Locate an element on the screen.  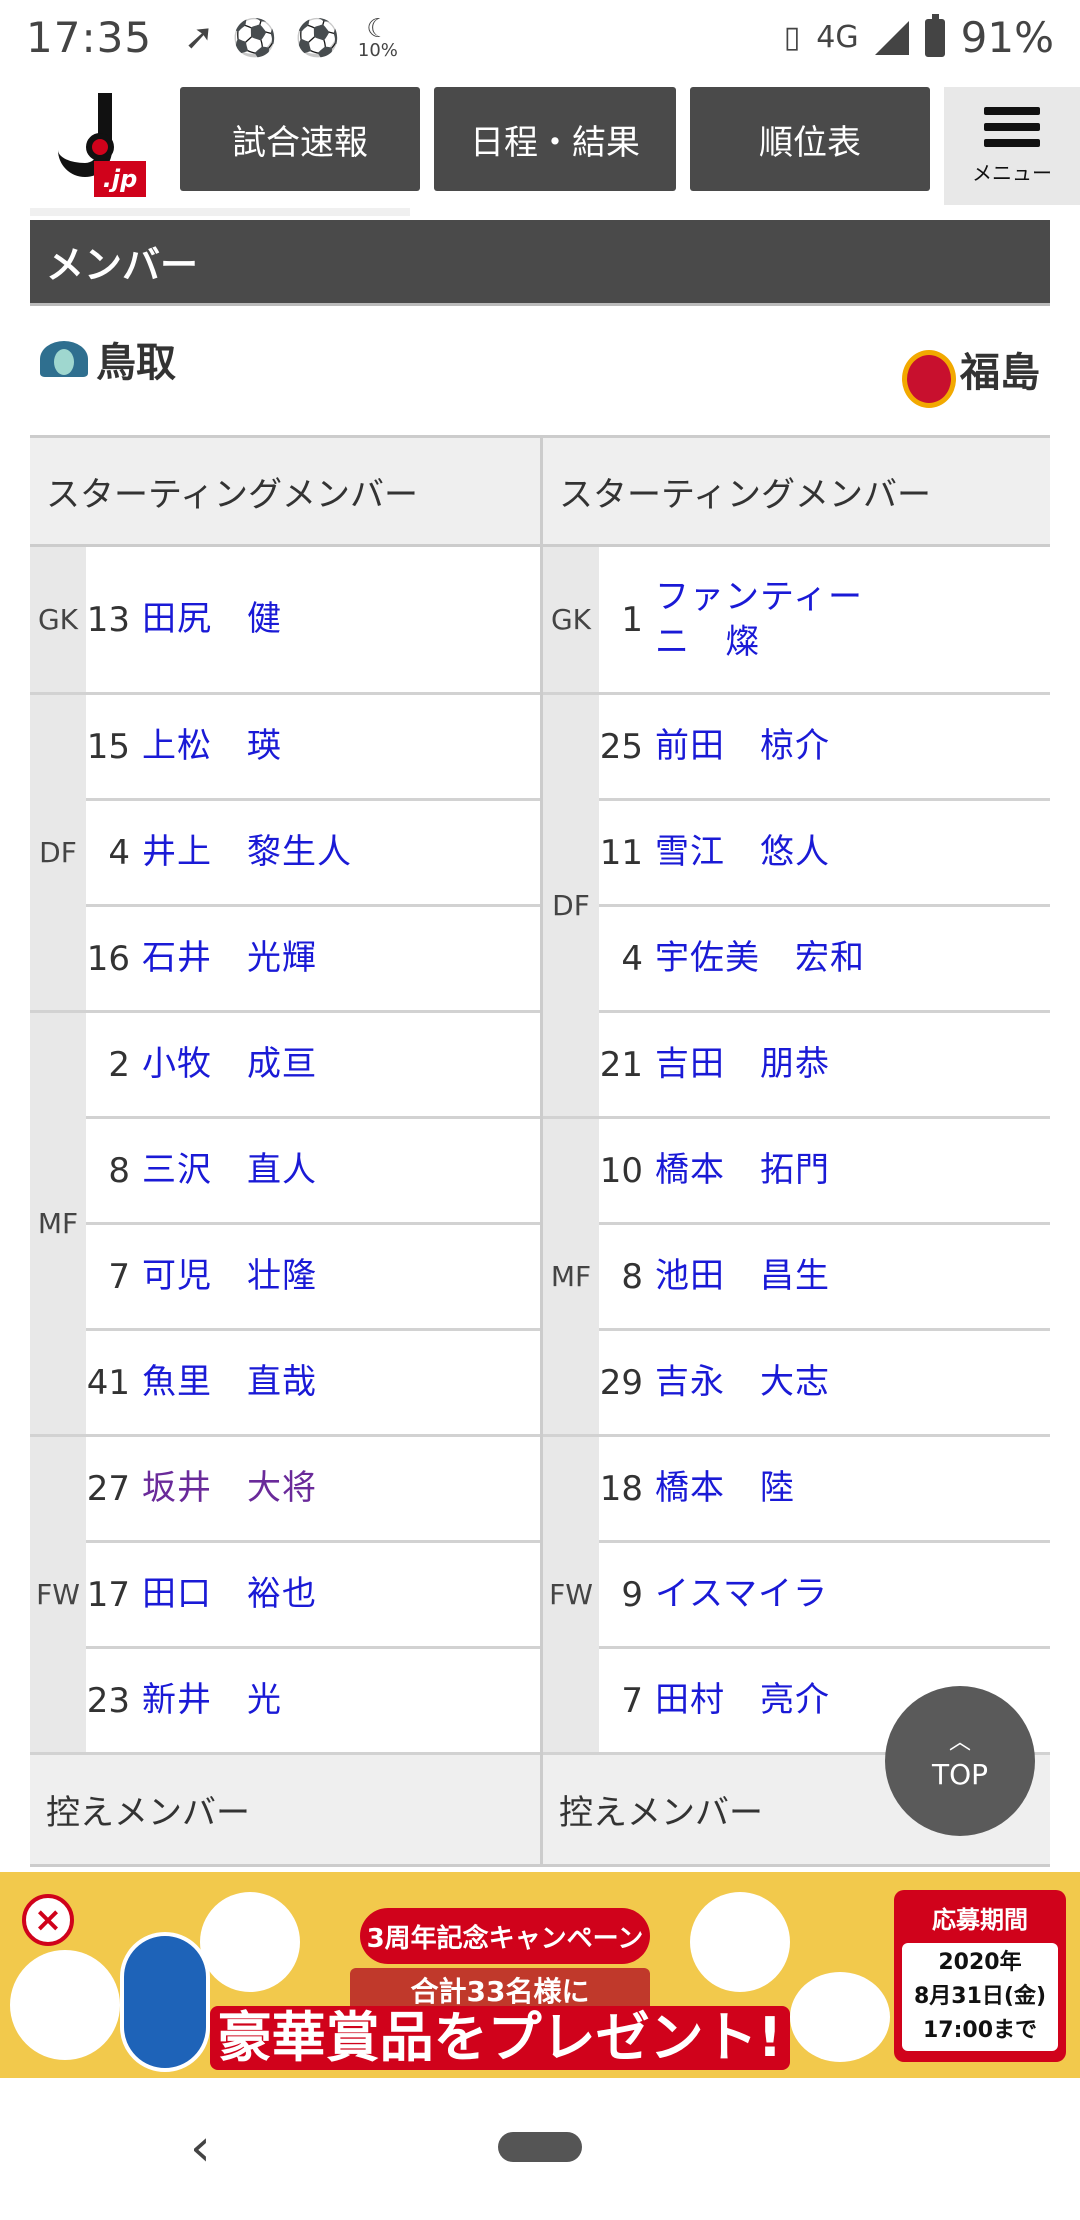
player-name-link: 前田 椋介 is located at coordinates (742, 746).